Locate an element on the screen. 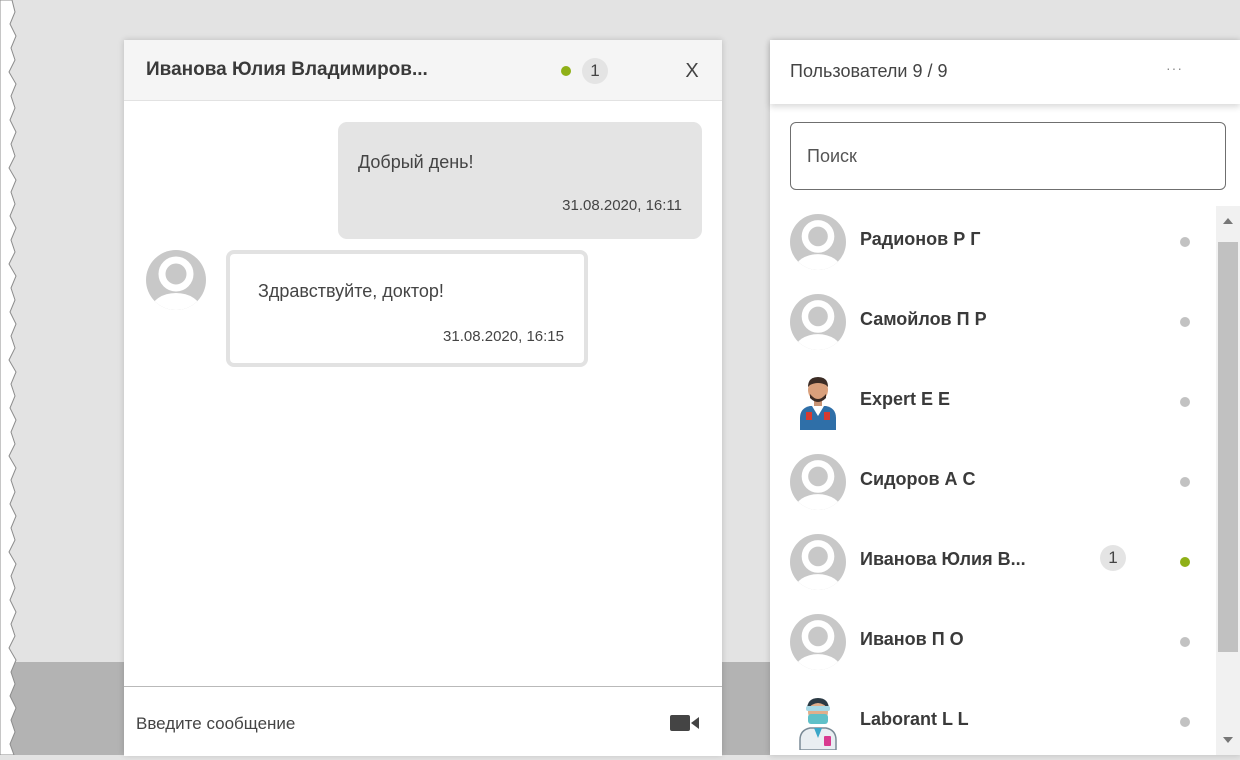 This screenshot has width=1240, height=760. user-name: Радионов Р Г is located at coordinates (920, 239).